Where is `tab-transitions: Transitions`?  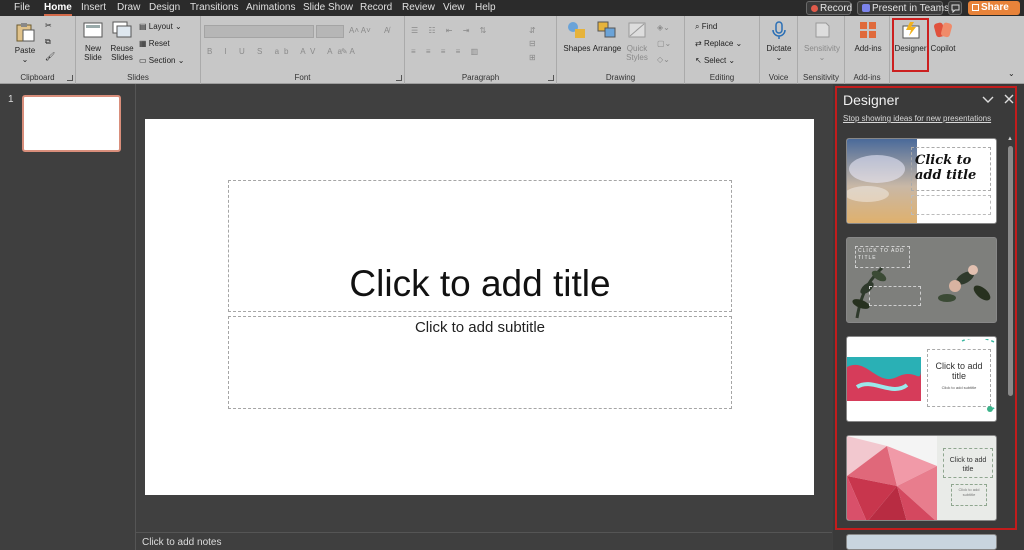
tab-transitions: Transitions is located at coordinates (214, 8).